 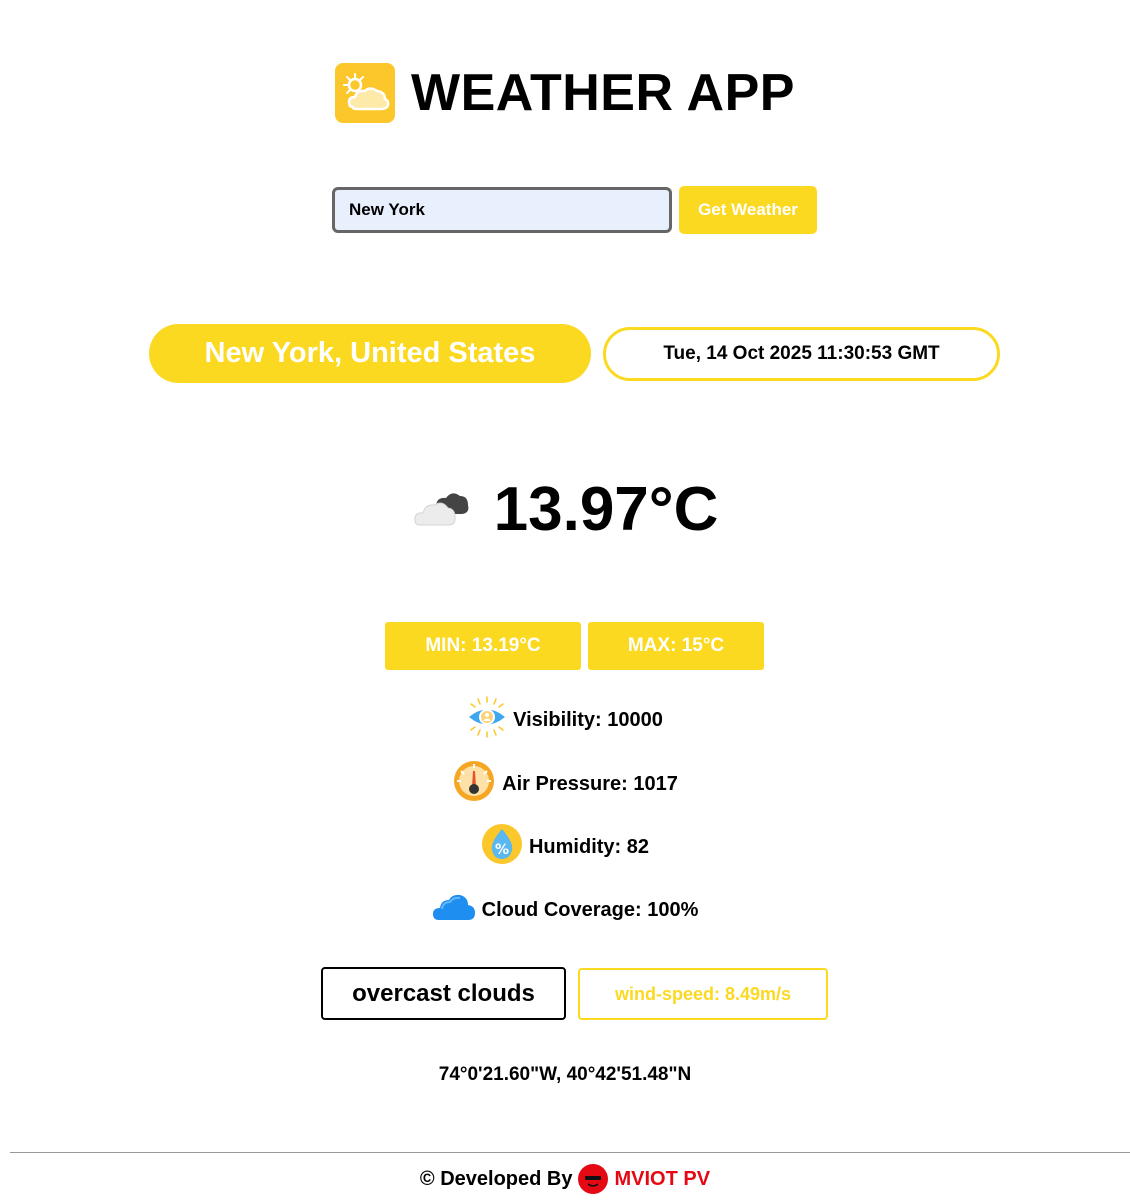 What do you see at coordinates (588, 719) in the screenshot?
I see `visibility-text: Visibility: 10000` at bounding box center [588, 719].